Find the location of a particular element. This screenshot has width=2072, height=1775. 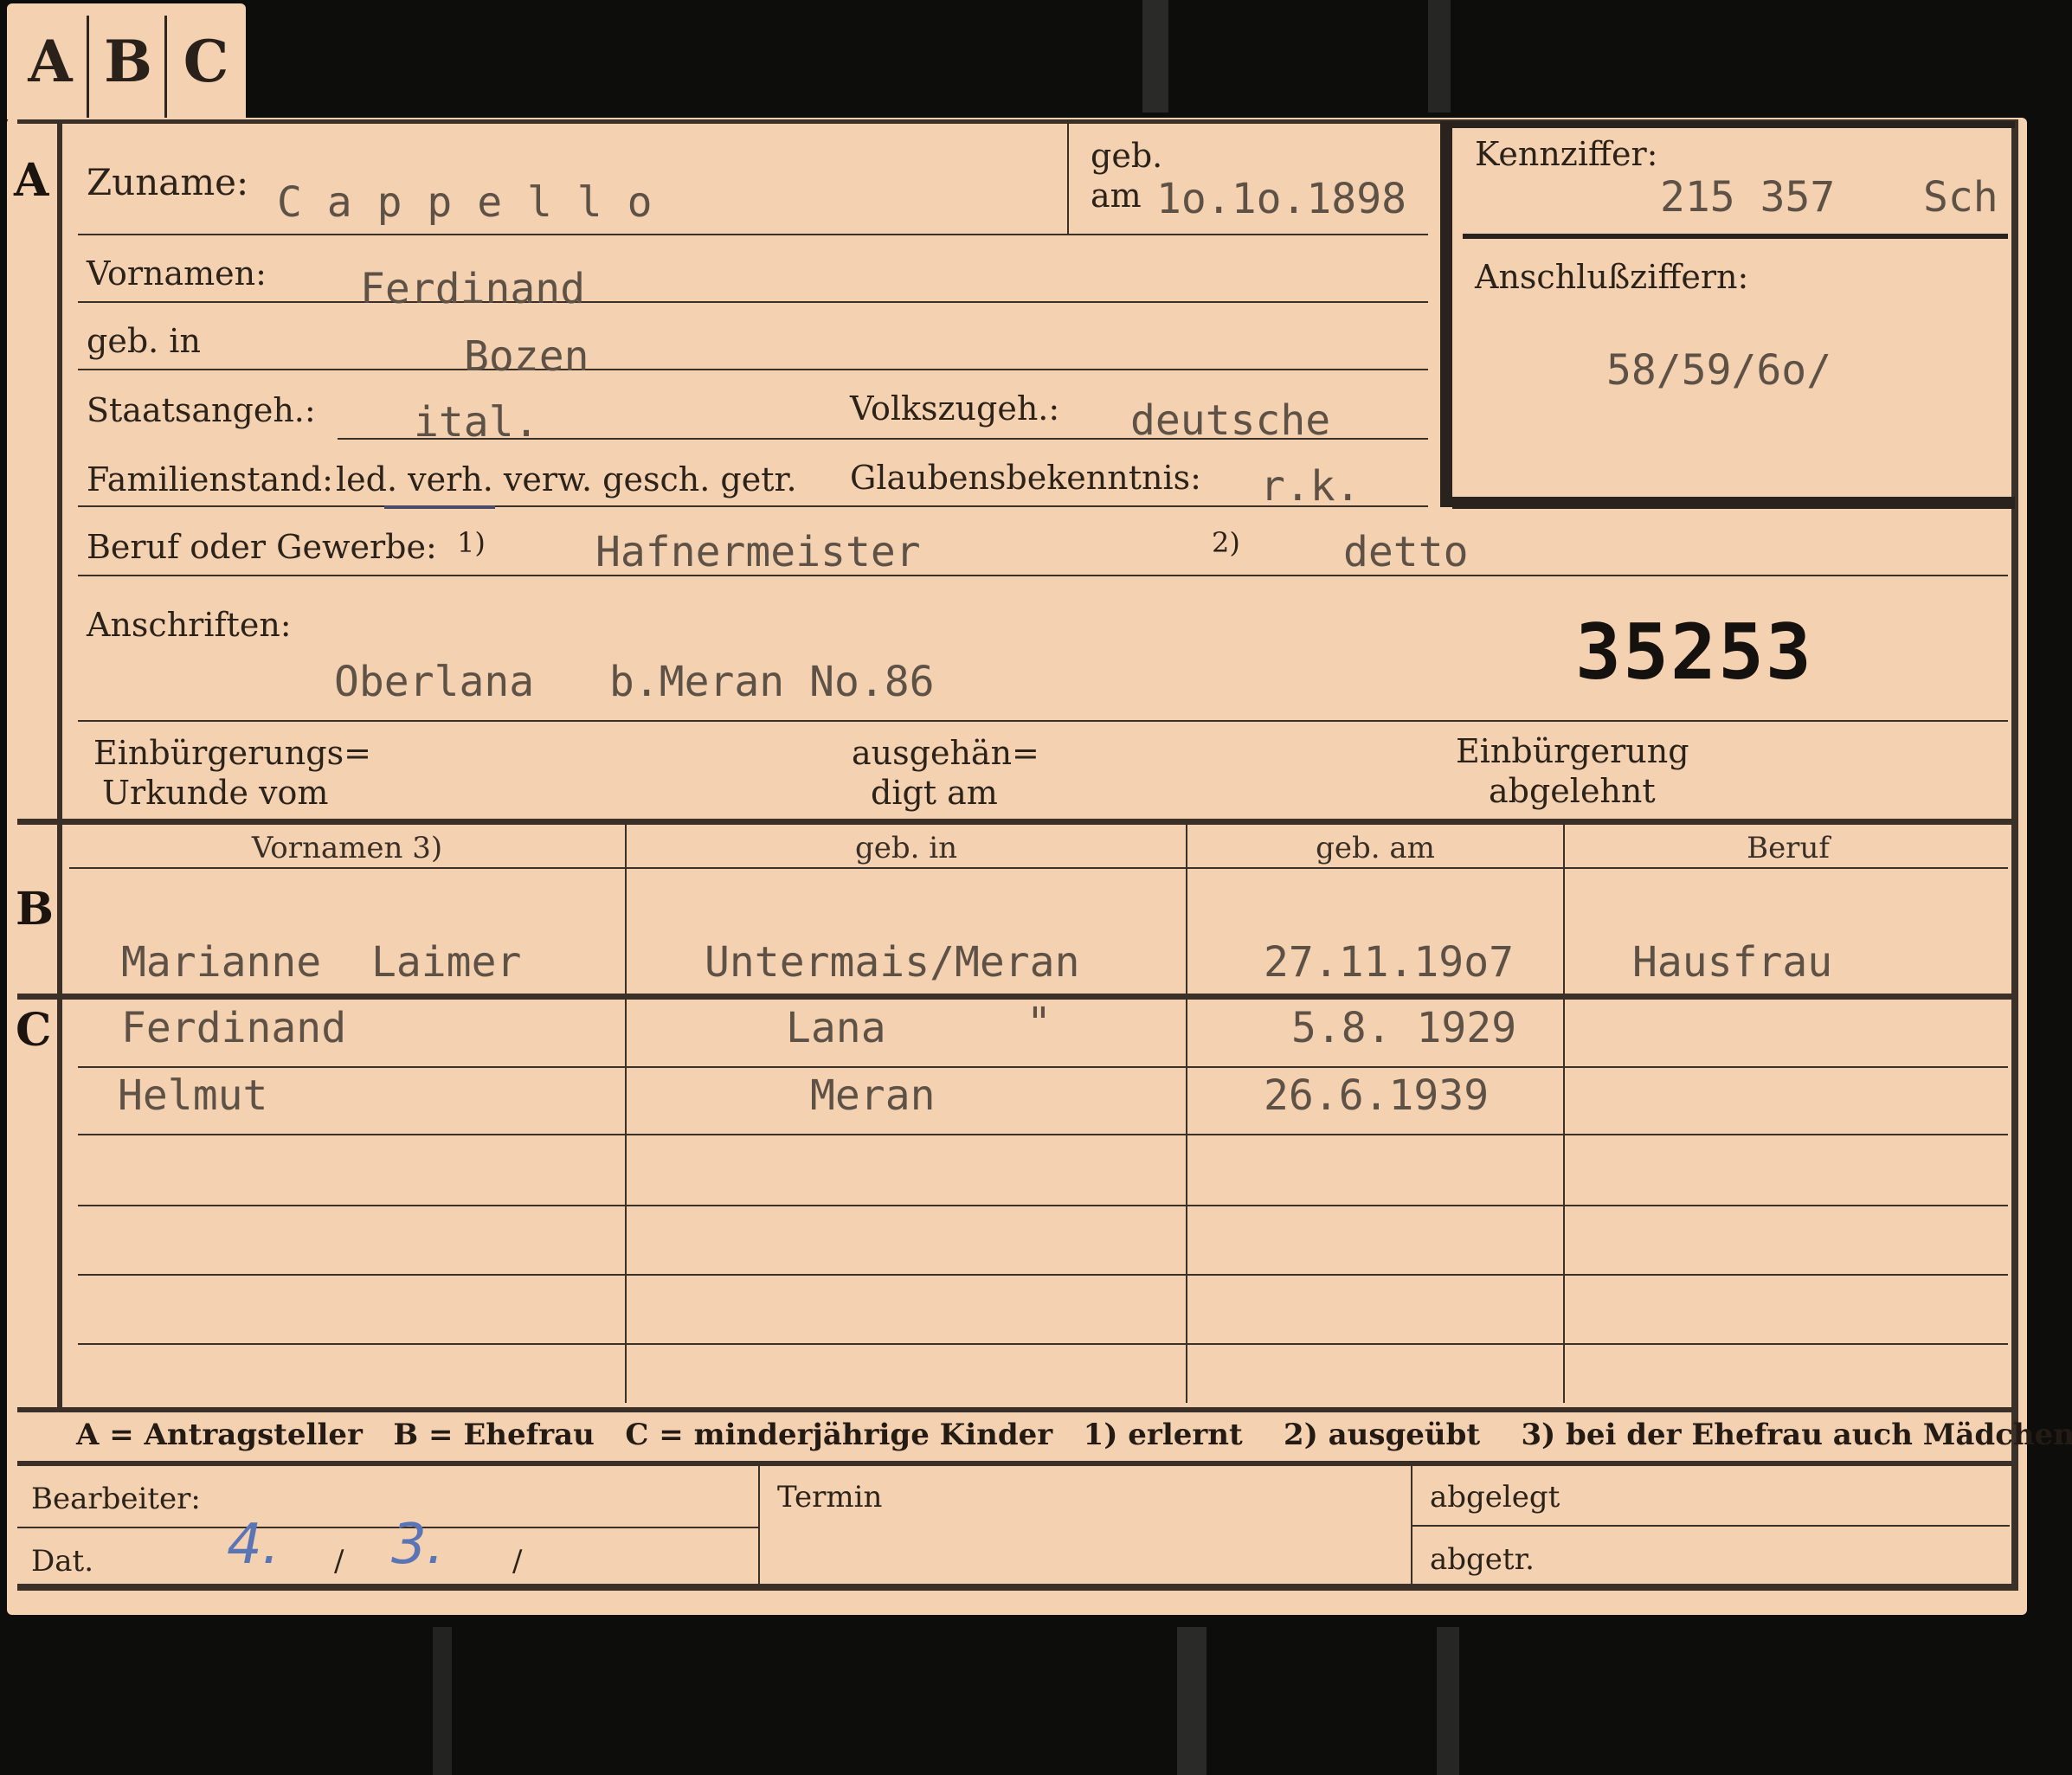

date-label: Dat. is located at coordinates (62, 1561).